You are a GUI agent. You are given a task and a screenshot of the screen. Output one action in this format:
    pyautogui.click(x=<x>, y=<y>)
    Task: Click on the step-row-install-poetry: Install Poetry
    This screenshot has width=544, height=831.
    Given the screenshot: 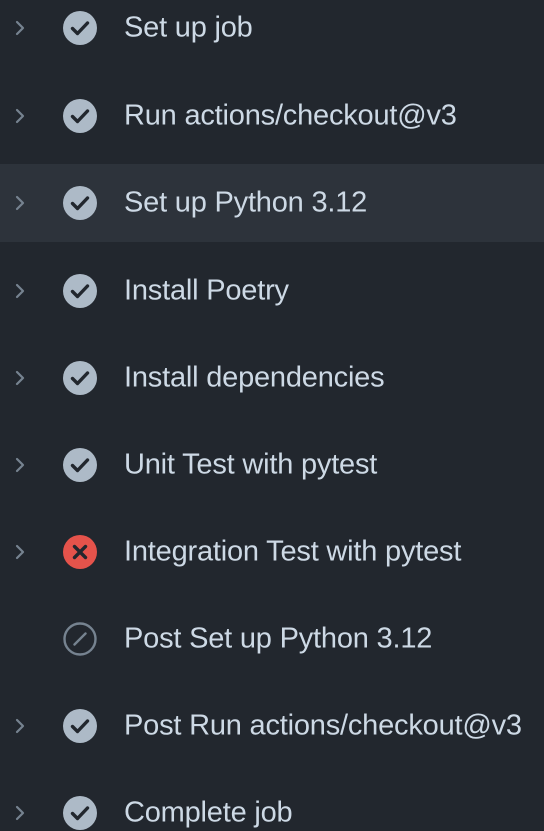 What is the action you would take?
    pyautogui.click(x=272, y=291)
    